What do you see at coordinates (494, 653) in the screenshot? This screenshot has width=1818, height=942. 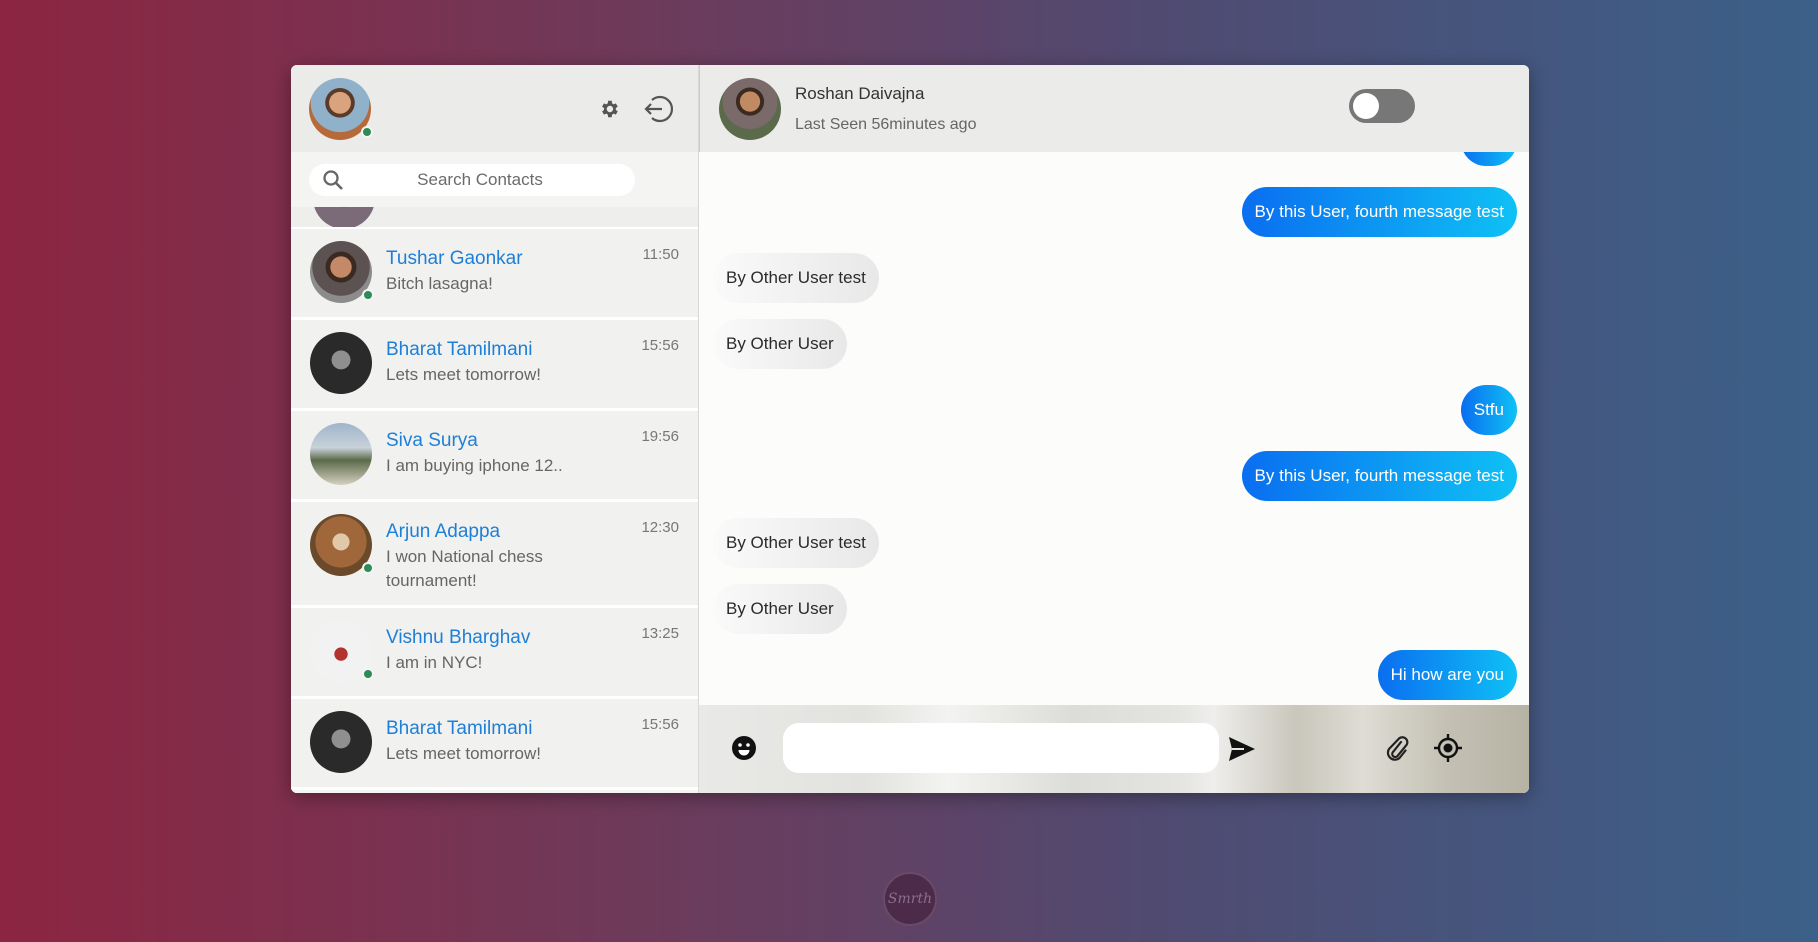 I see `contact-item: Vishnu Bharghav I am in NYC! 13:25` at bounding box center [494, 653].